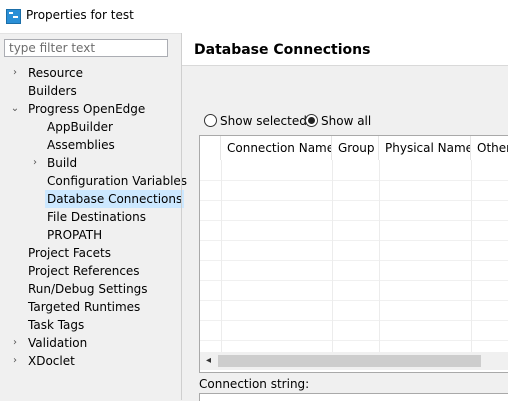  Describe the element at coordinates (58, 343) in the screenshot. I see `tree-item-label: Validation` at that location.